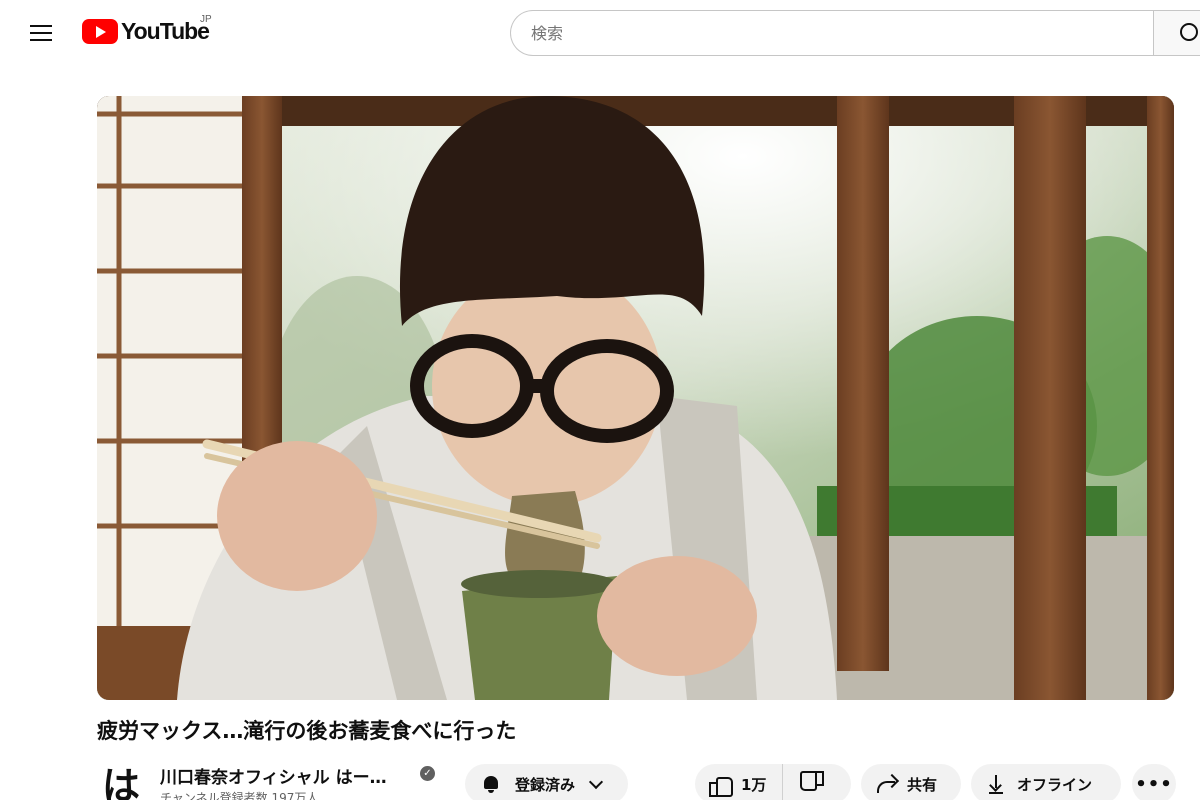 This screenshot has height=800, width=1200. What do you see at coordinates (206, 19) in the screenshot?
I see `region-code: JP` at bounding box center [206, 19].